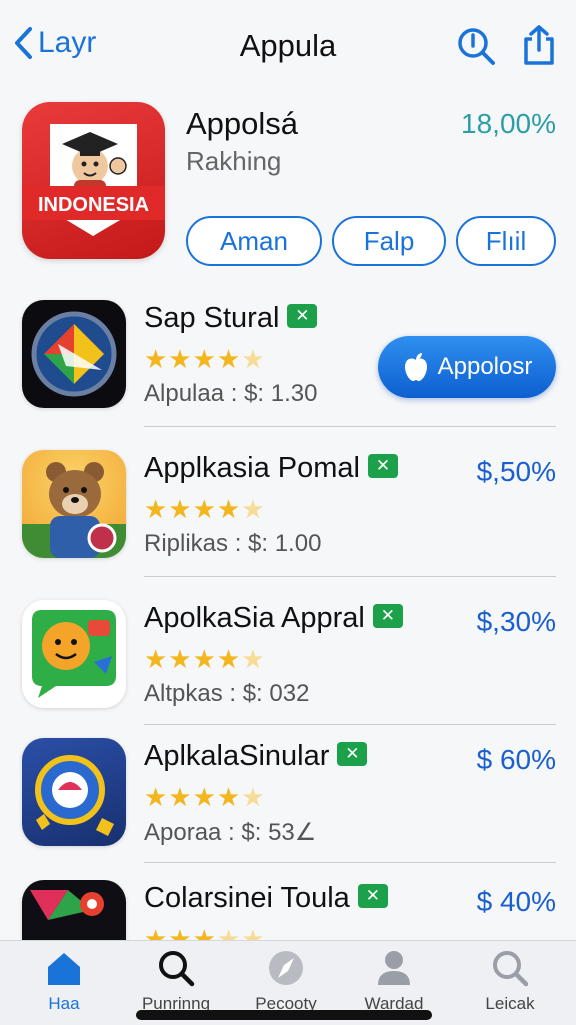 The image size is (576, 1025). What do you see at coordinates (510, 1003) in the screenshot?
I see `tab-label: Leicak` at bounding box center [510, 1003].